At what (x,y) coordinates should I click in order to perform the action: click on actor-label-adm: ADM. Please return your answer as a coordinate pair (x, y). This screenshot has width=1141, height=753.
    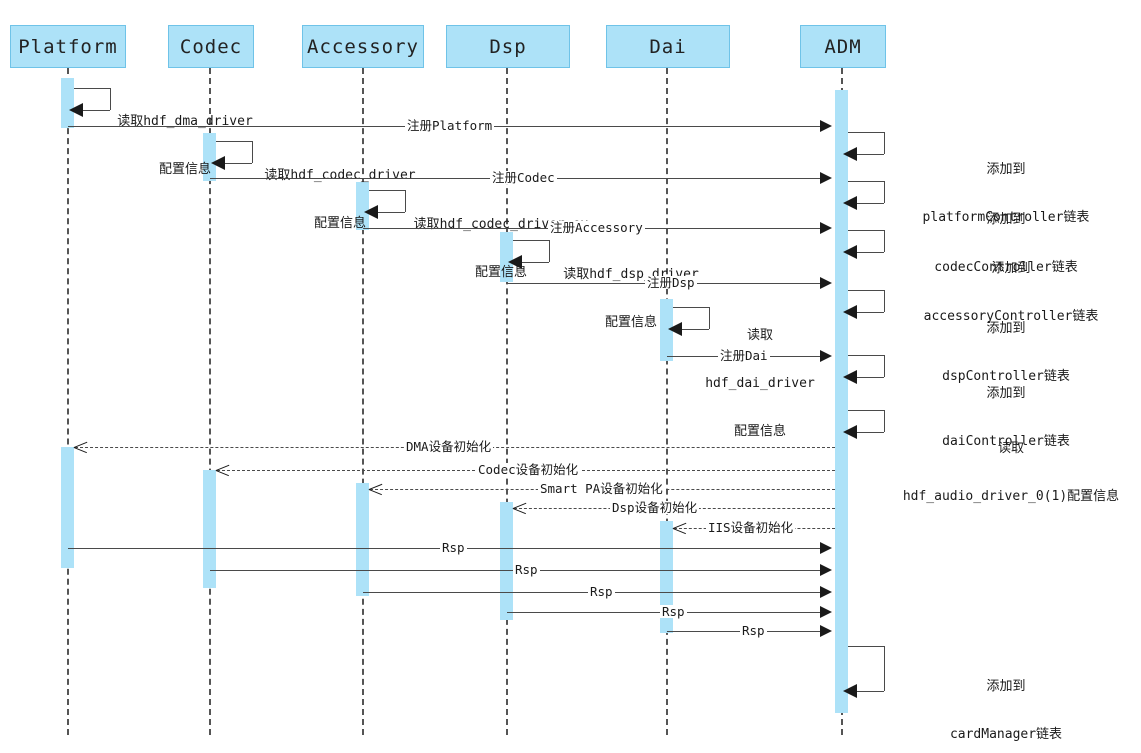
    Looking at the image, I should click on (843, 46).